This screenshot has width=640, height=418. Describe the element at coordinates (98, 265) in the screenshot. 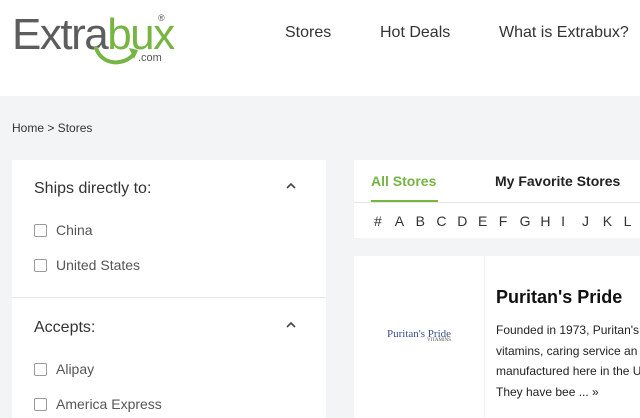

I see `filter-option-label: United States` at that location.